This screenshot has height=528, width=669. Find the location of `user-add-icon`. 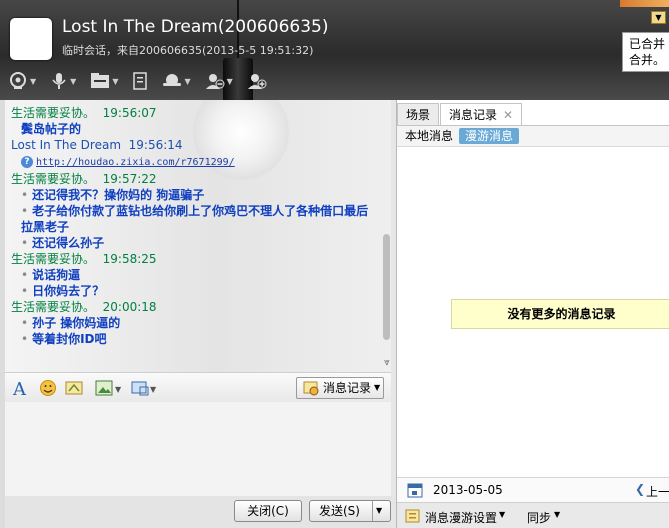

user-add-icon is located at coordinates (257, 81).